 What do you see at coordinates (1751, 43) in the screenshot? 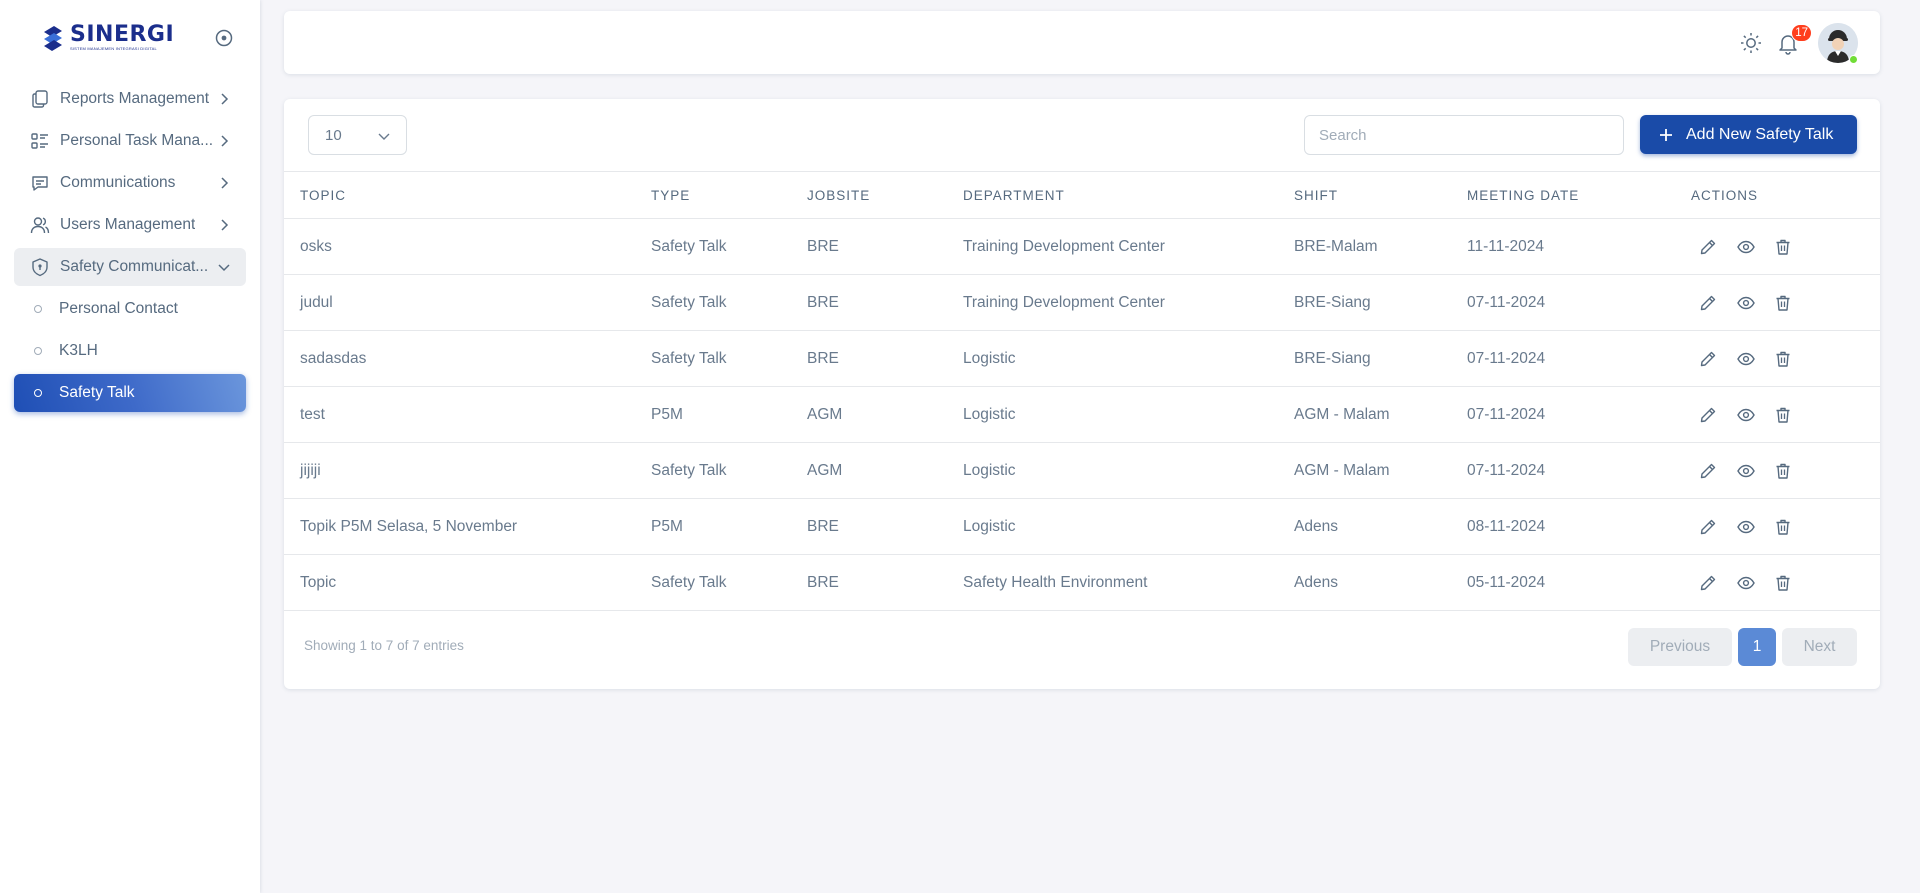
I see `sun-icon` at bounding box center [1751, 43].